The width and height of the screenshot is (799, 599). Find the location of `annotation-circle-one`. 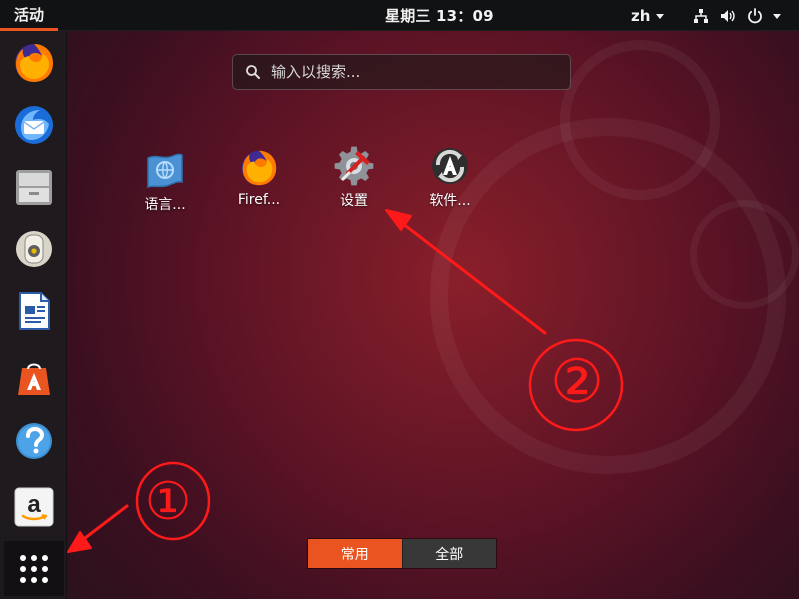

annotation-circle-one is located at coordinates (173, 501).